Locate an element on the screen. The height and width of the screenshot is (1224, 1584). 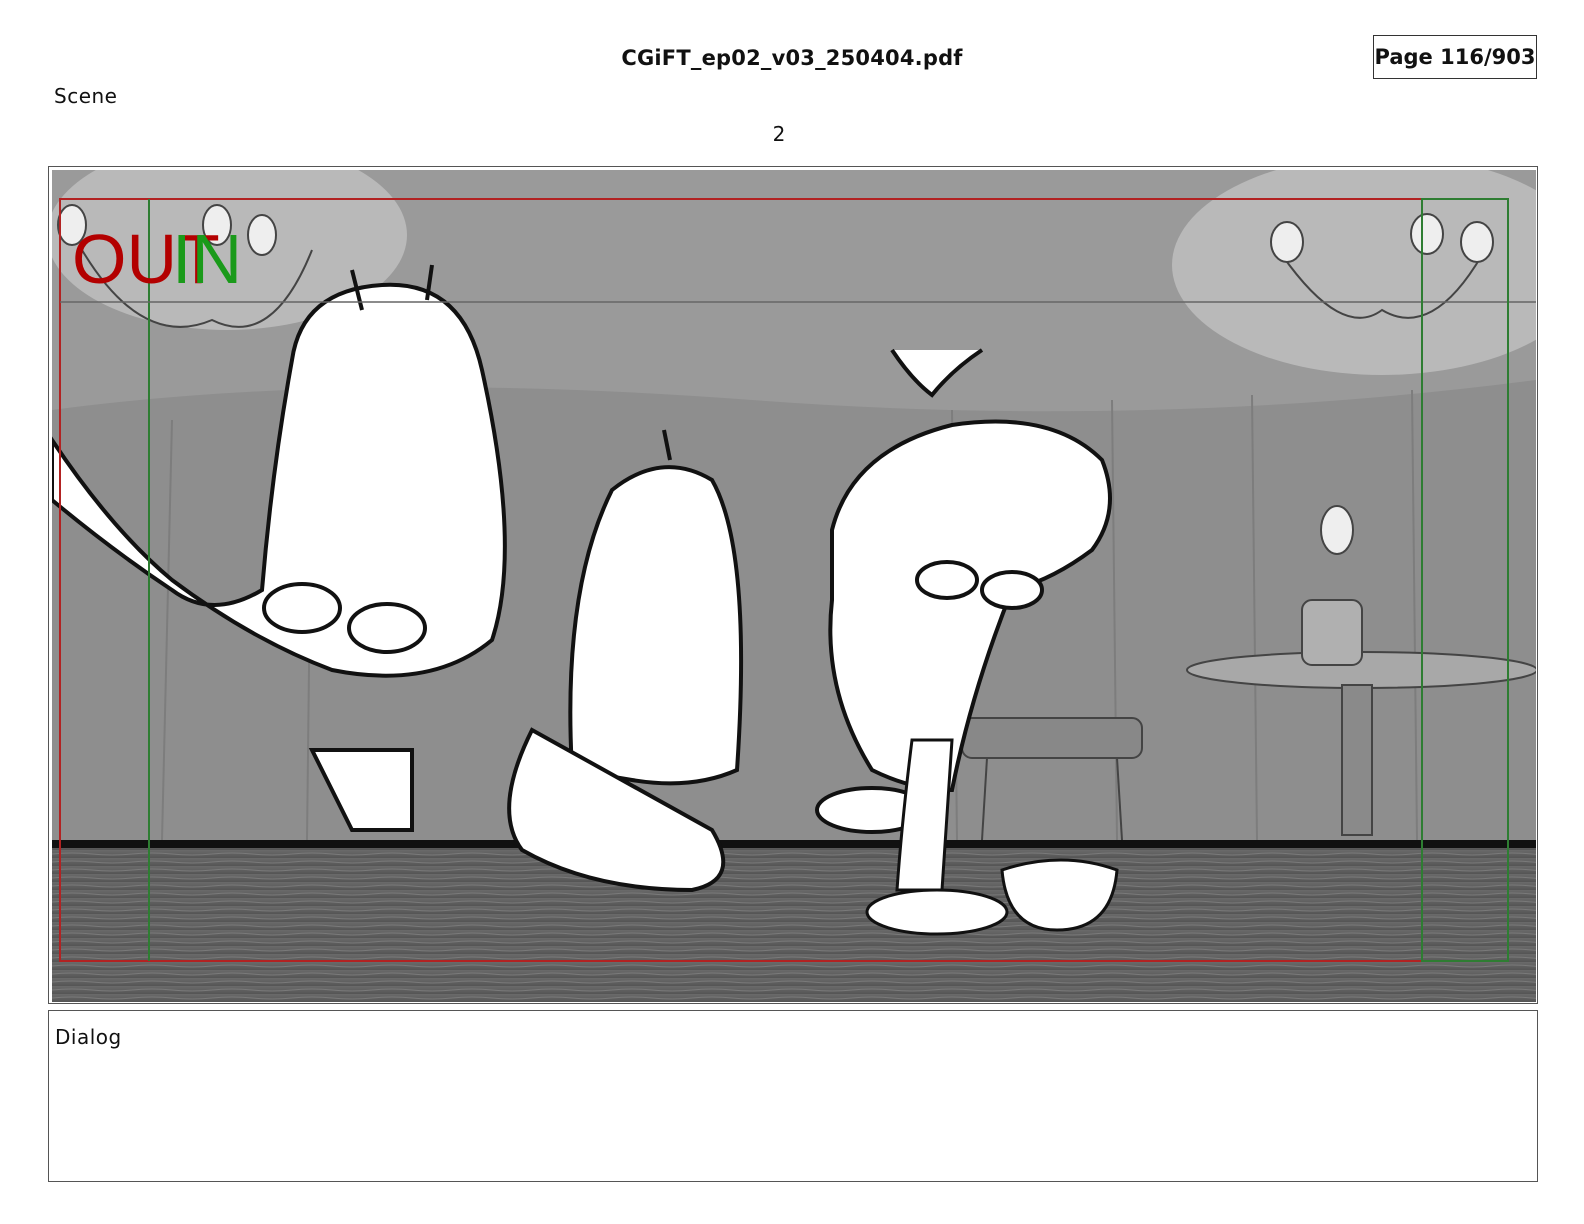
scene-number: 2 is located at coordinates (779, 134).